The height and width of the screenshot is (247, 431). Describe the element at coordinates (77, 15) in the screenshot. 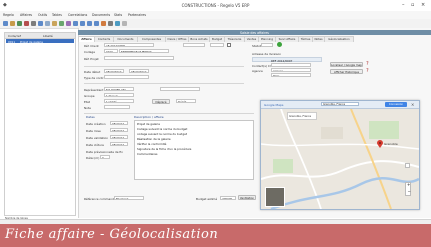

I see `menu-item-correlations: Correlations` at that location.